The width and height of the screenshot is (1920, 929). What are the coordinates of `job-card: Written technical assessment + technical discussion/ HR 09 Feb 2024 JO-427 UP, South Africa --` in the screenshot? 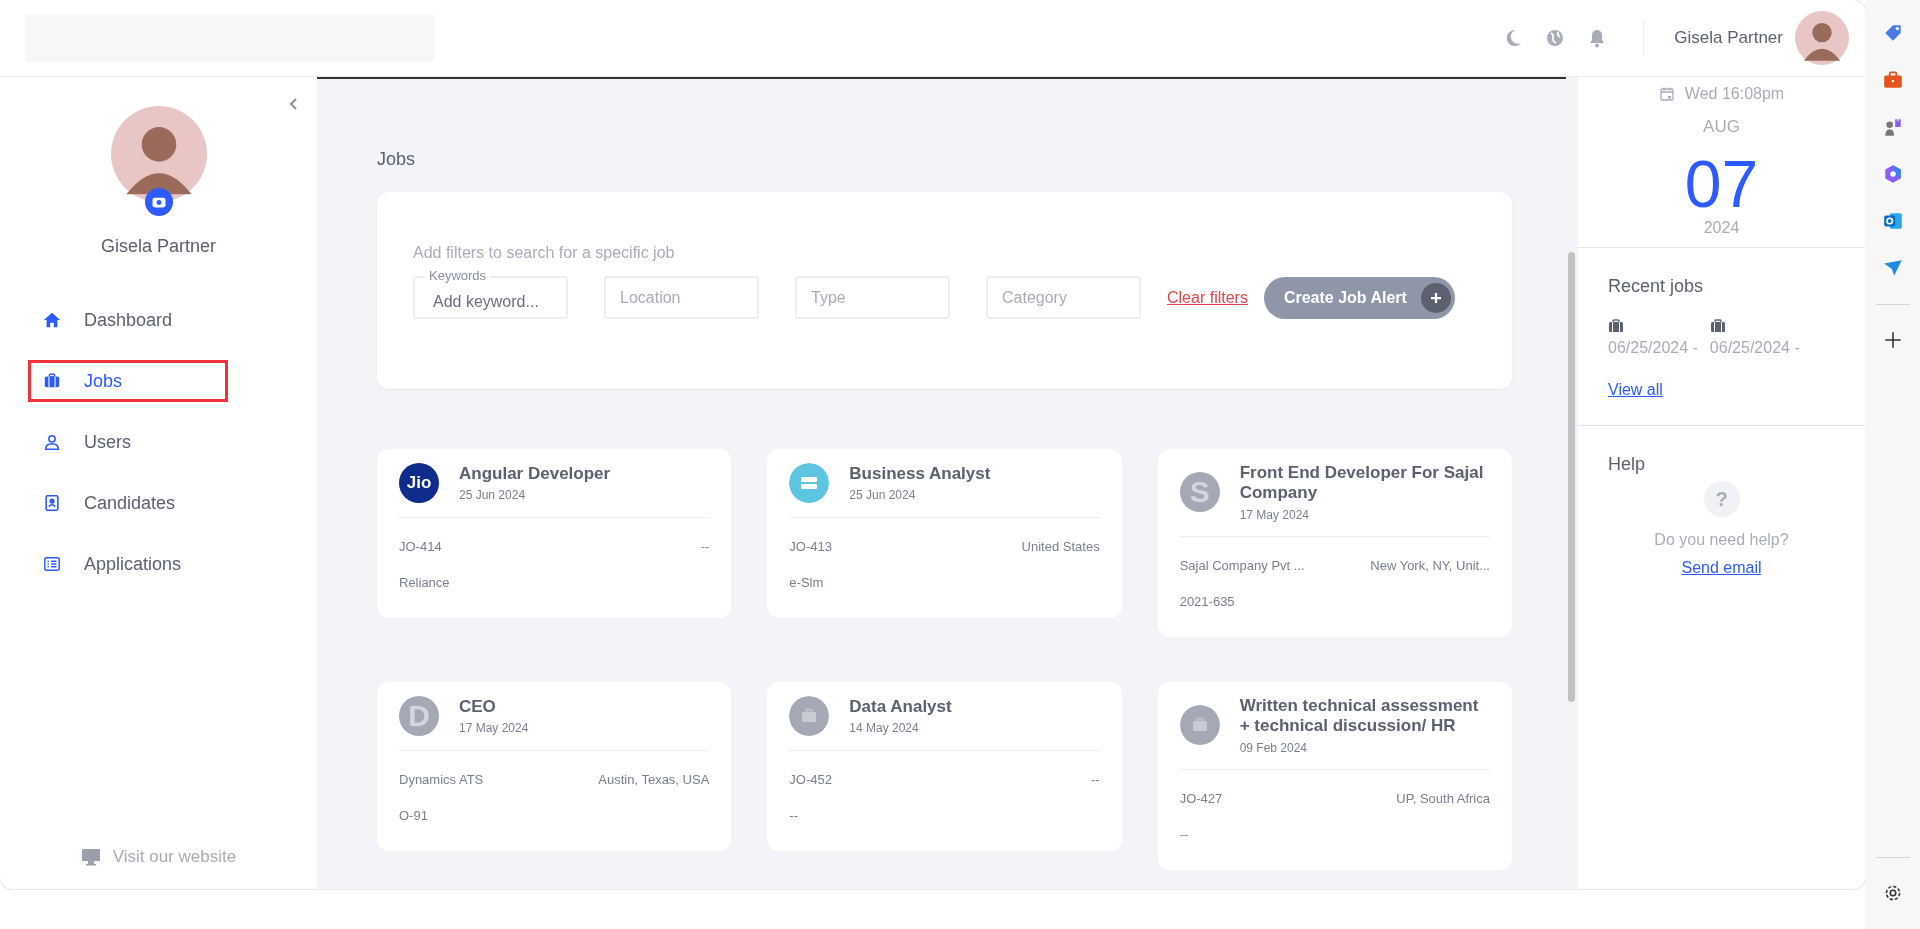 It's located at (1334, 775).